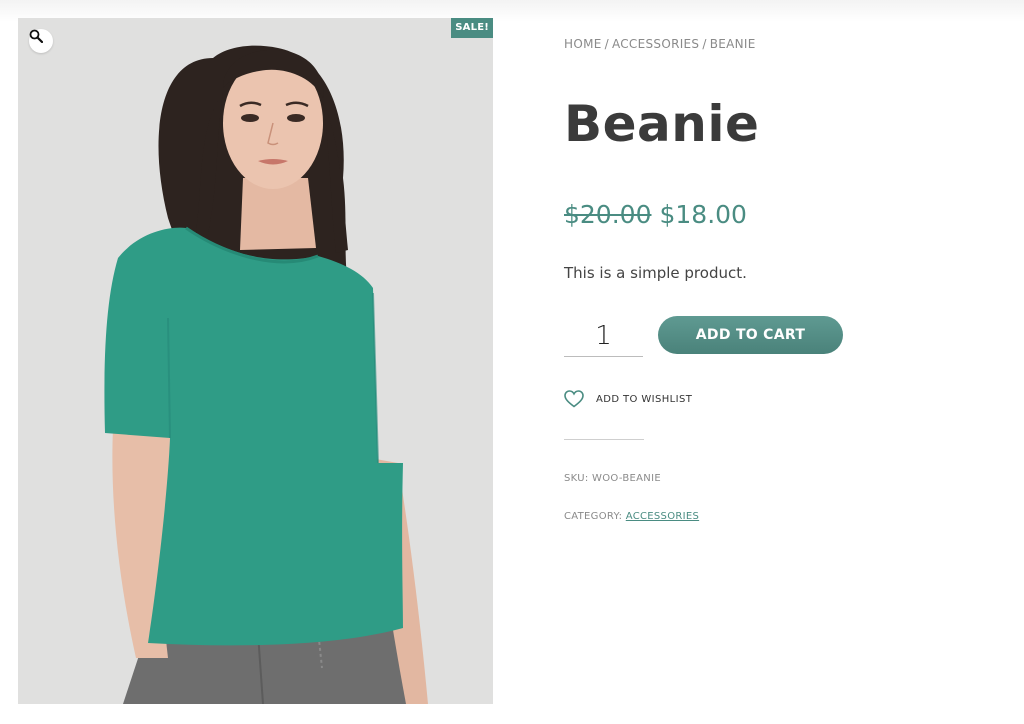 The width and height of the screenshot is (1024, 724). I want to click on wishlist-label: ADD TO WISHLIST, so click(644, 399).